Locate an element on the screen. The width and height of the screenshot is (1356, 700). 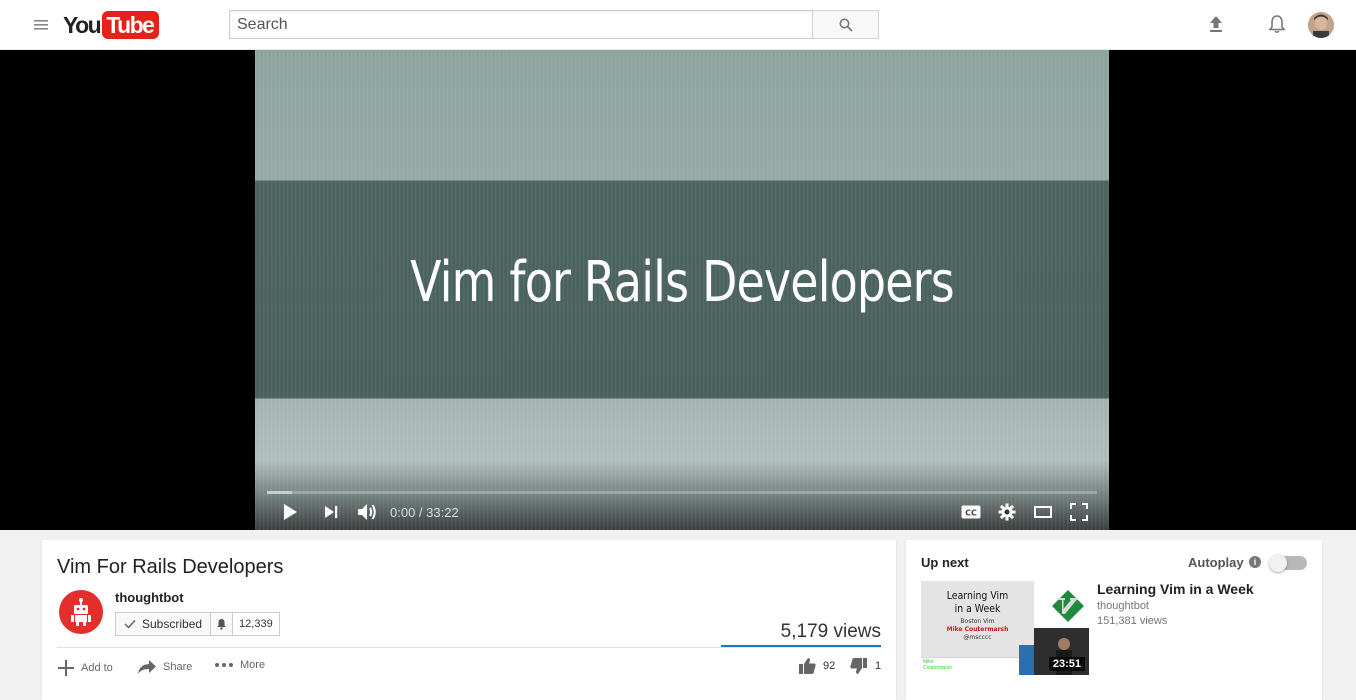
share-button: Share is located at coordinates (164, 667).